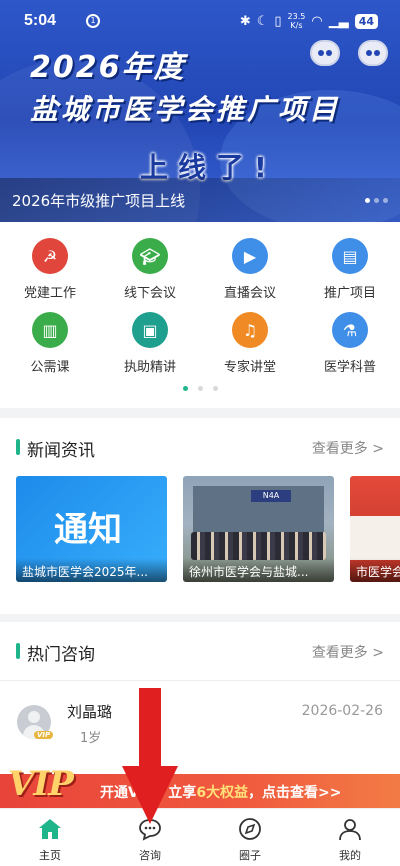 The image size is (400, 866). What do you see at coordinates (50, 256) in the screenshot?
I see `party-building-icon: ☭` at bounding box center [50, 256].